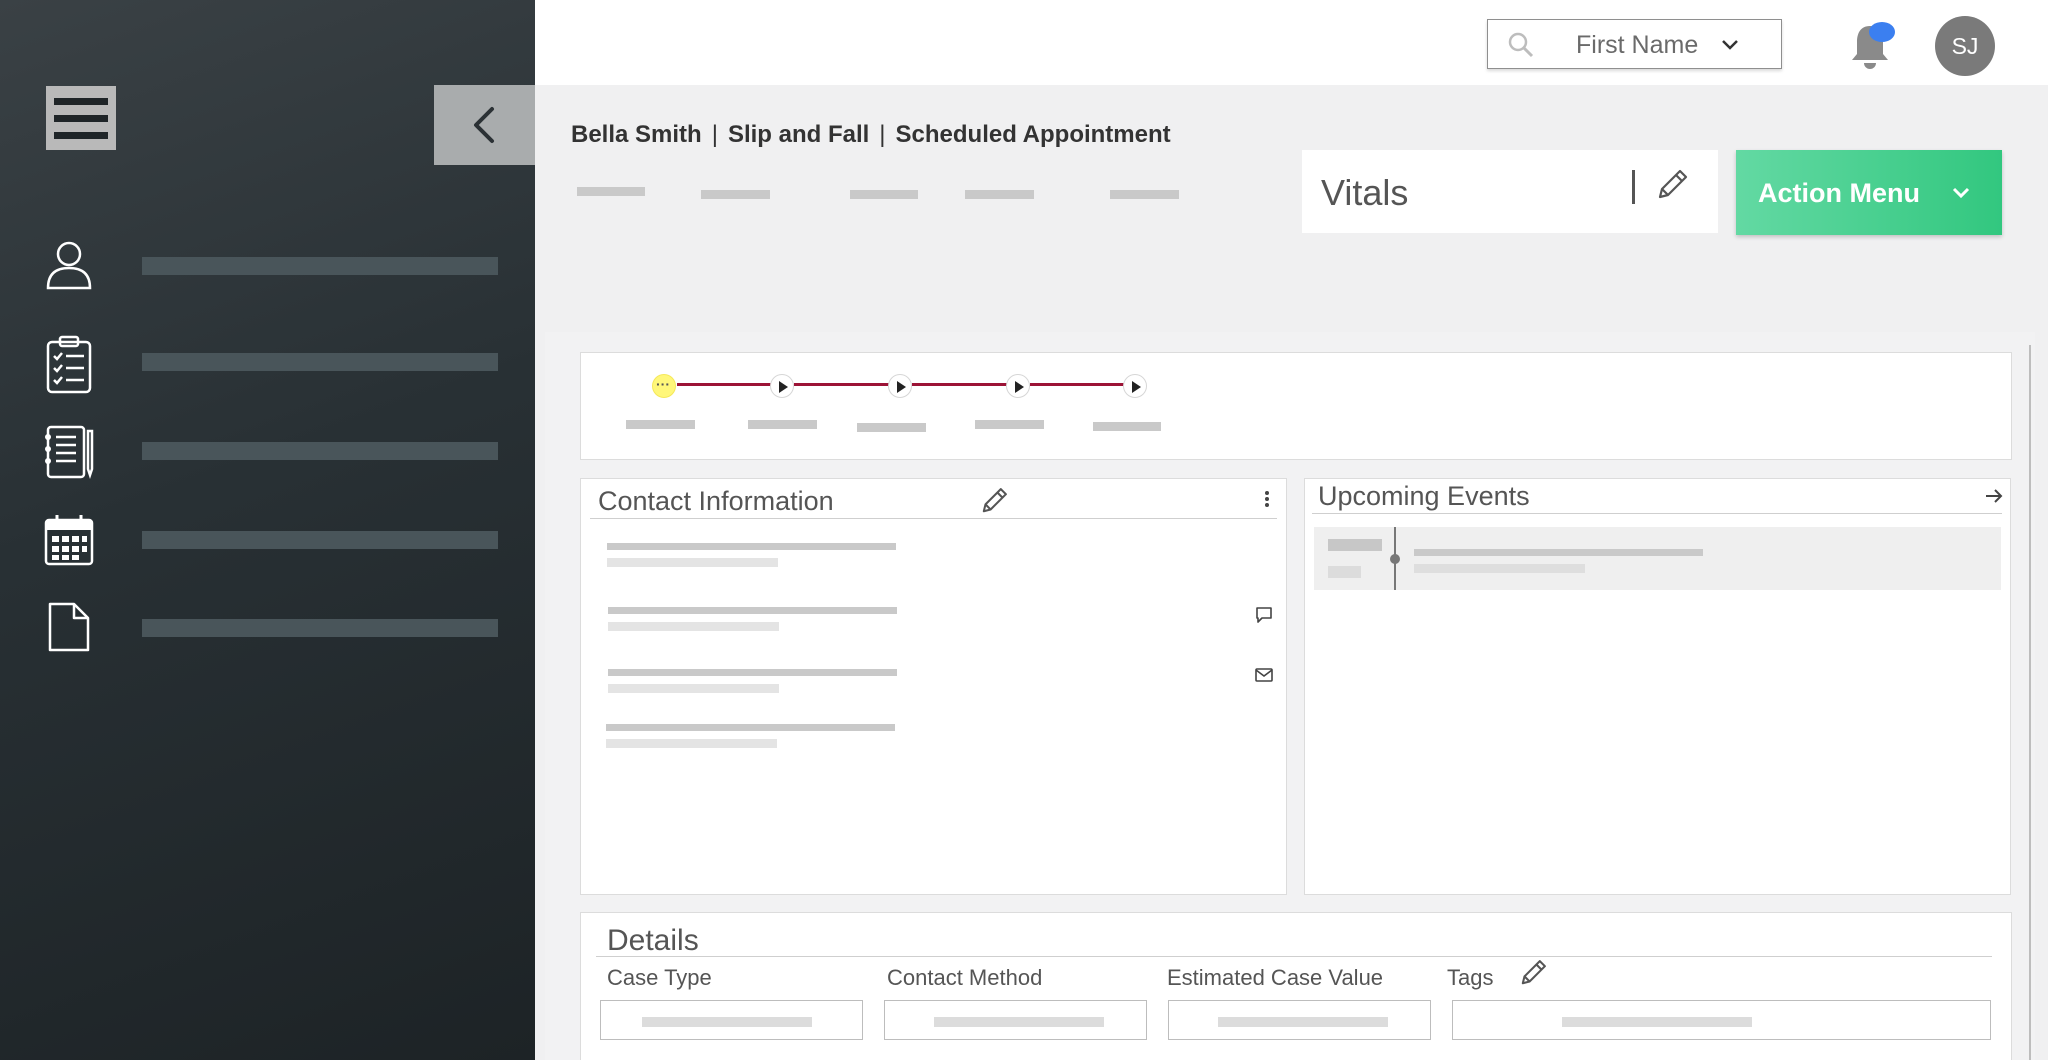 The height and width of the screenshot is (1060, 2048). Describe the element at coordinates (1839, 193) in the screenshot. I see `action-menu-label: Action Menu` at that location.